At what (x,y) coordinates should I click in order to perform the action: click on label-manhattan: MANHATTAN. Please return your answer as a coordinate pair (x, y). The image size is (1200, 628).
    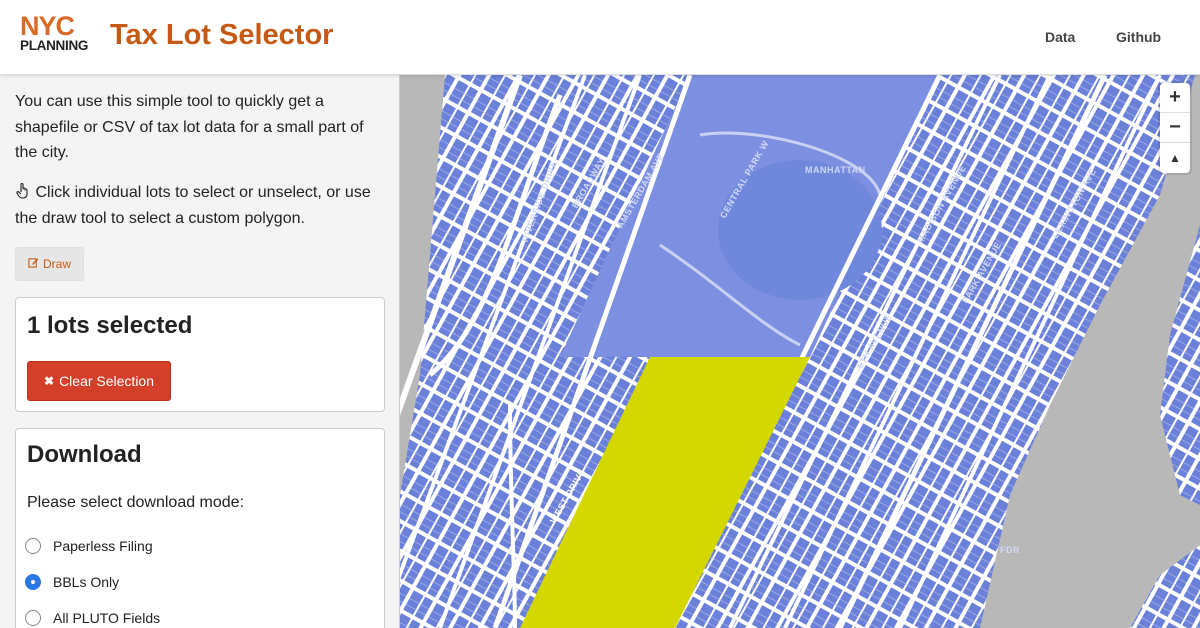
    Looking at the image, I should click on (835, 170).